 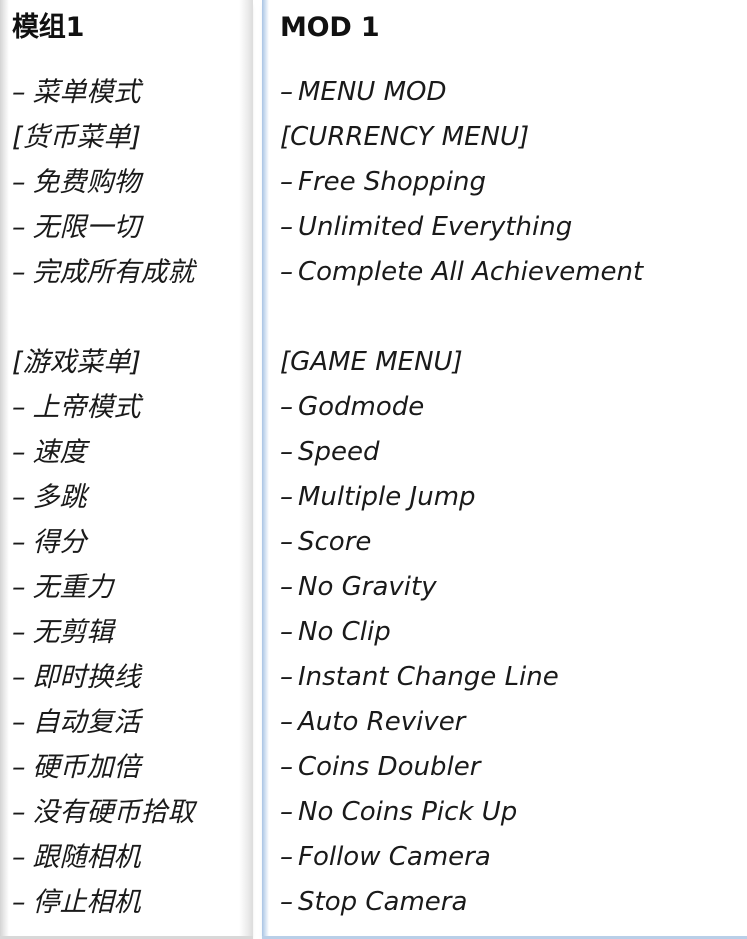 What do you see at coordinates (389, 767) in the screenshot?
I see `feature-label: Coins Doubler` at bounding box center [389, 767].